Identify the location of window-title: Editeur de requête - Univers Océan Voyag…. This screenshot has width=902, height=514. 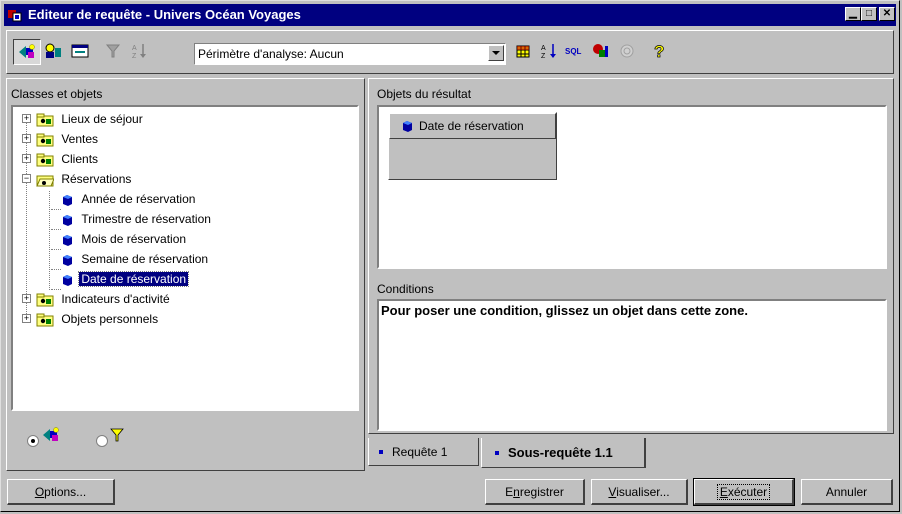
(164, 14).